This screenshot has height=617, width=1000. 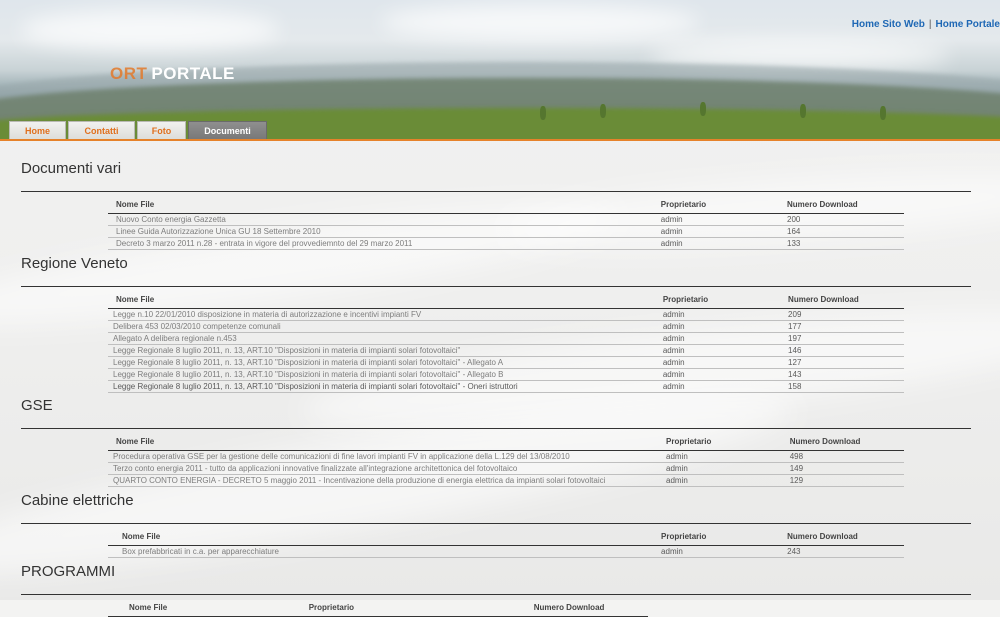 What do you see at coordinates (500, 140) in the screenshot?
I see `header-divider` at bounding box center [500, 140].